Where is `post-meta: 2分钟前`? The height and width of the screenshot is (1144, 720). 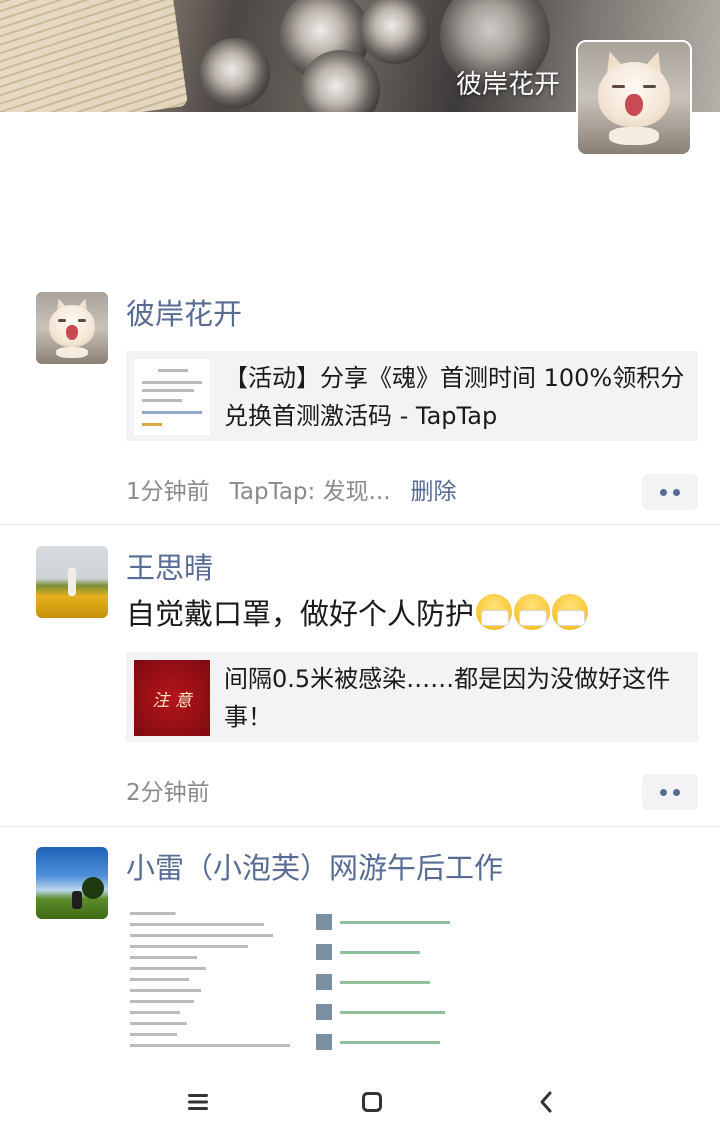 post-meta: 2分钟前 is located at coordinates (168, 793).